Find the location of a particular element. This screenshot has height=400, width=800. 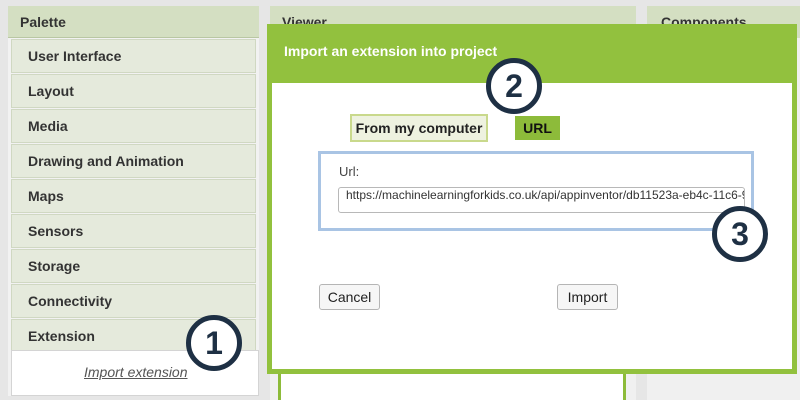

tab-from-my-computer: From my computer is located at coordinates (419, 128).